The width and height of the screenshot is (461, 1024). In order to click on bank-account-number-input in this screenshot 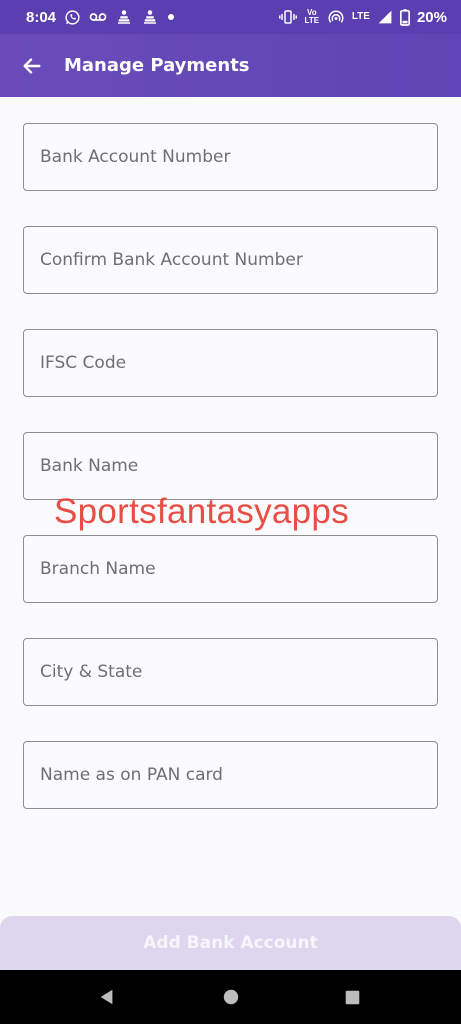, I will do `click(230, 157)`.